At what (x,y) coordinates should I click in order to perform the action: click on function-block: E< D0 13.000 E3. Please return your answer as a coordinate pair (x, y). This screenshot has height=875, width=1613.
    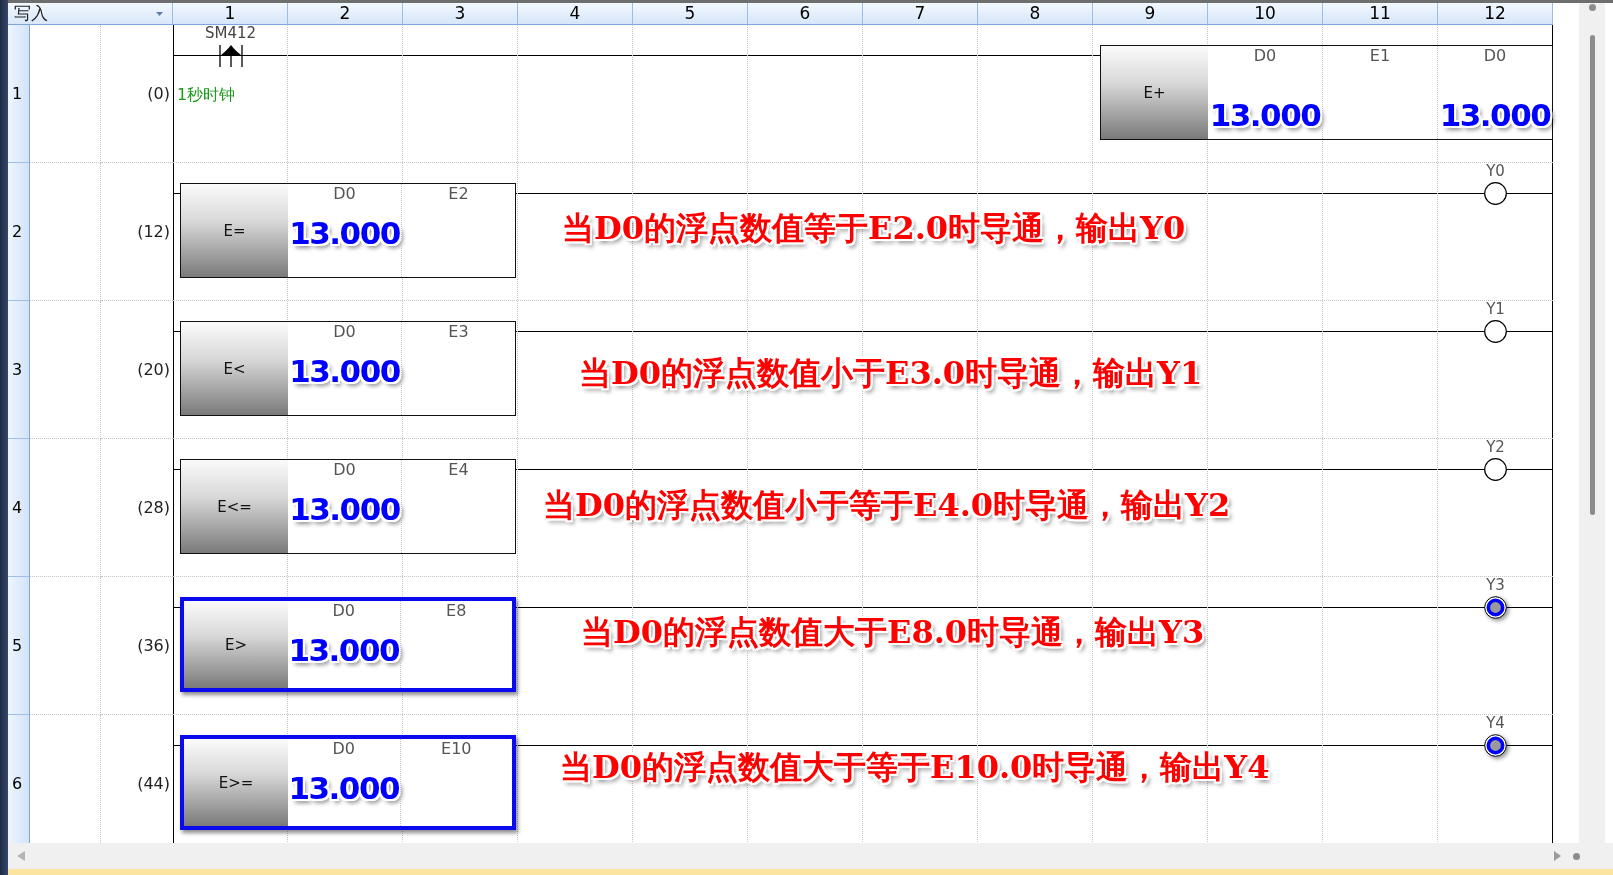
    Looking at the image, I should click on (348, 368).